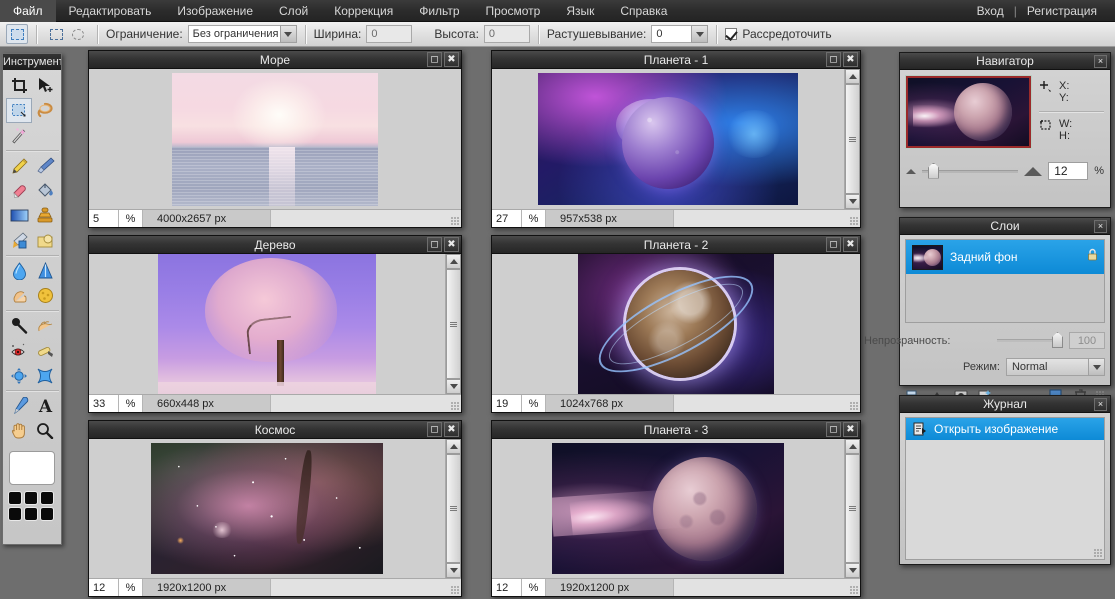 The image size is (1115, 599). I want to click on window-titlebar: Планета - 3 ◻ ✖, so click(676, 430).